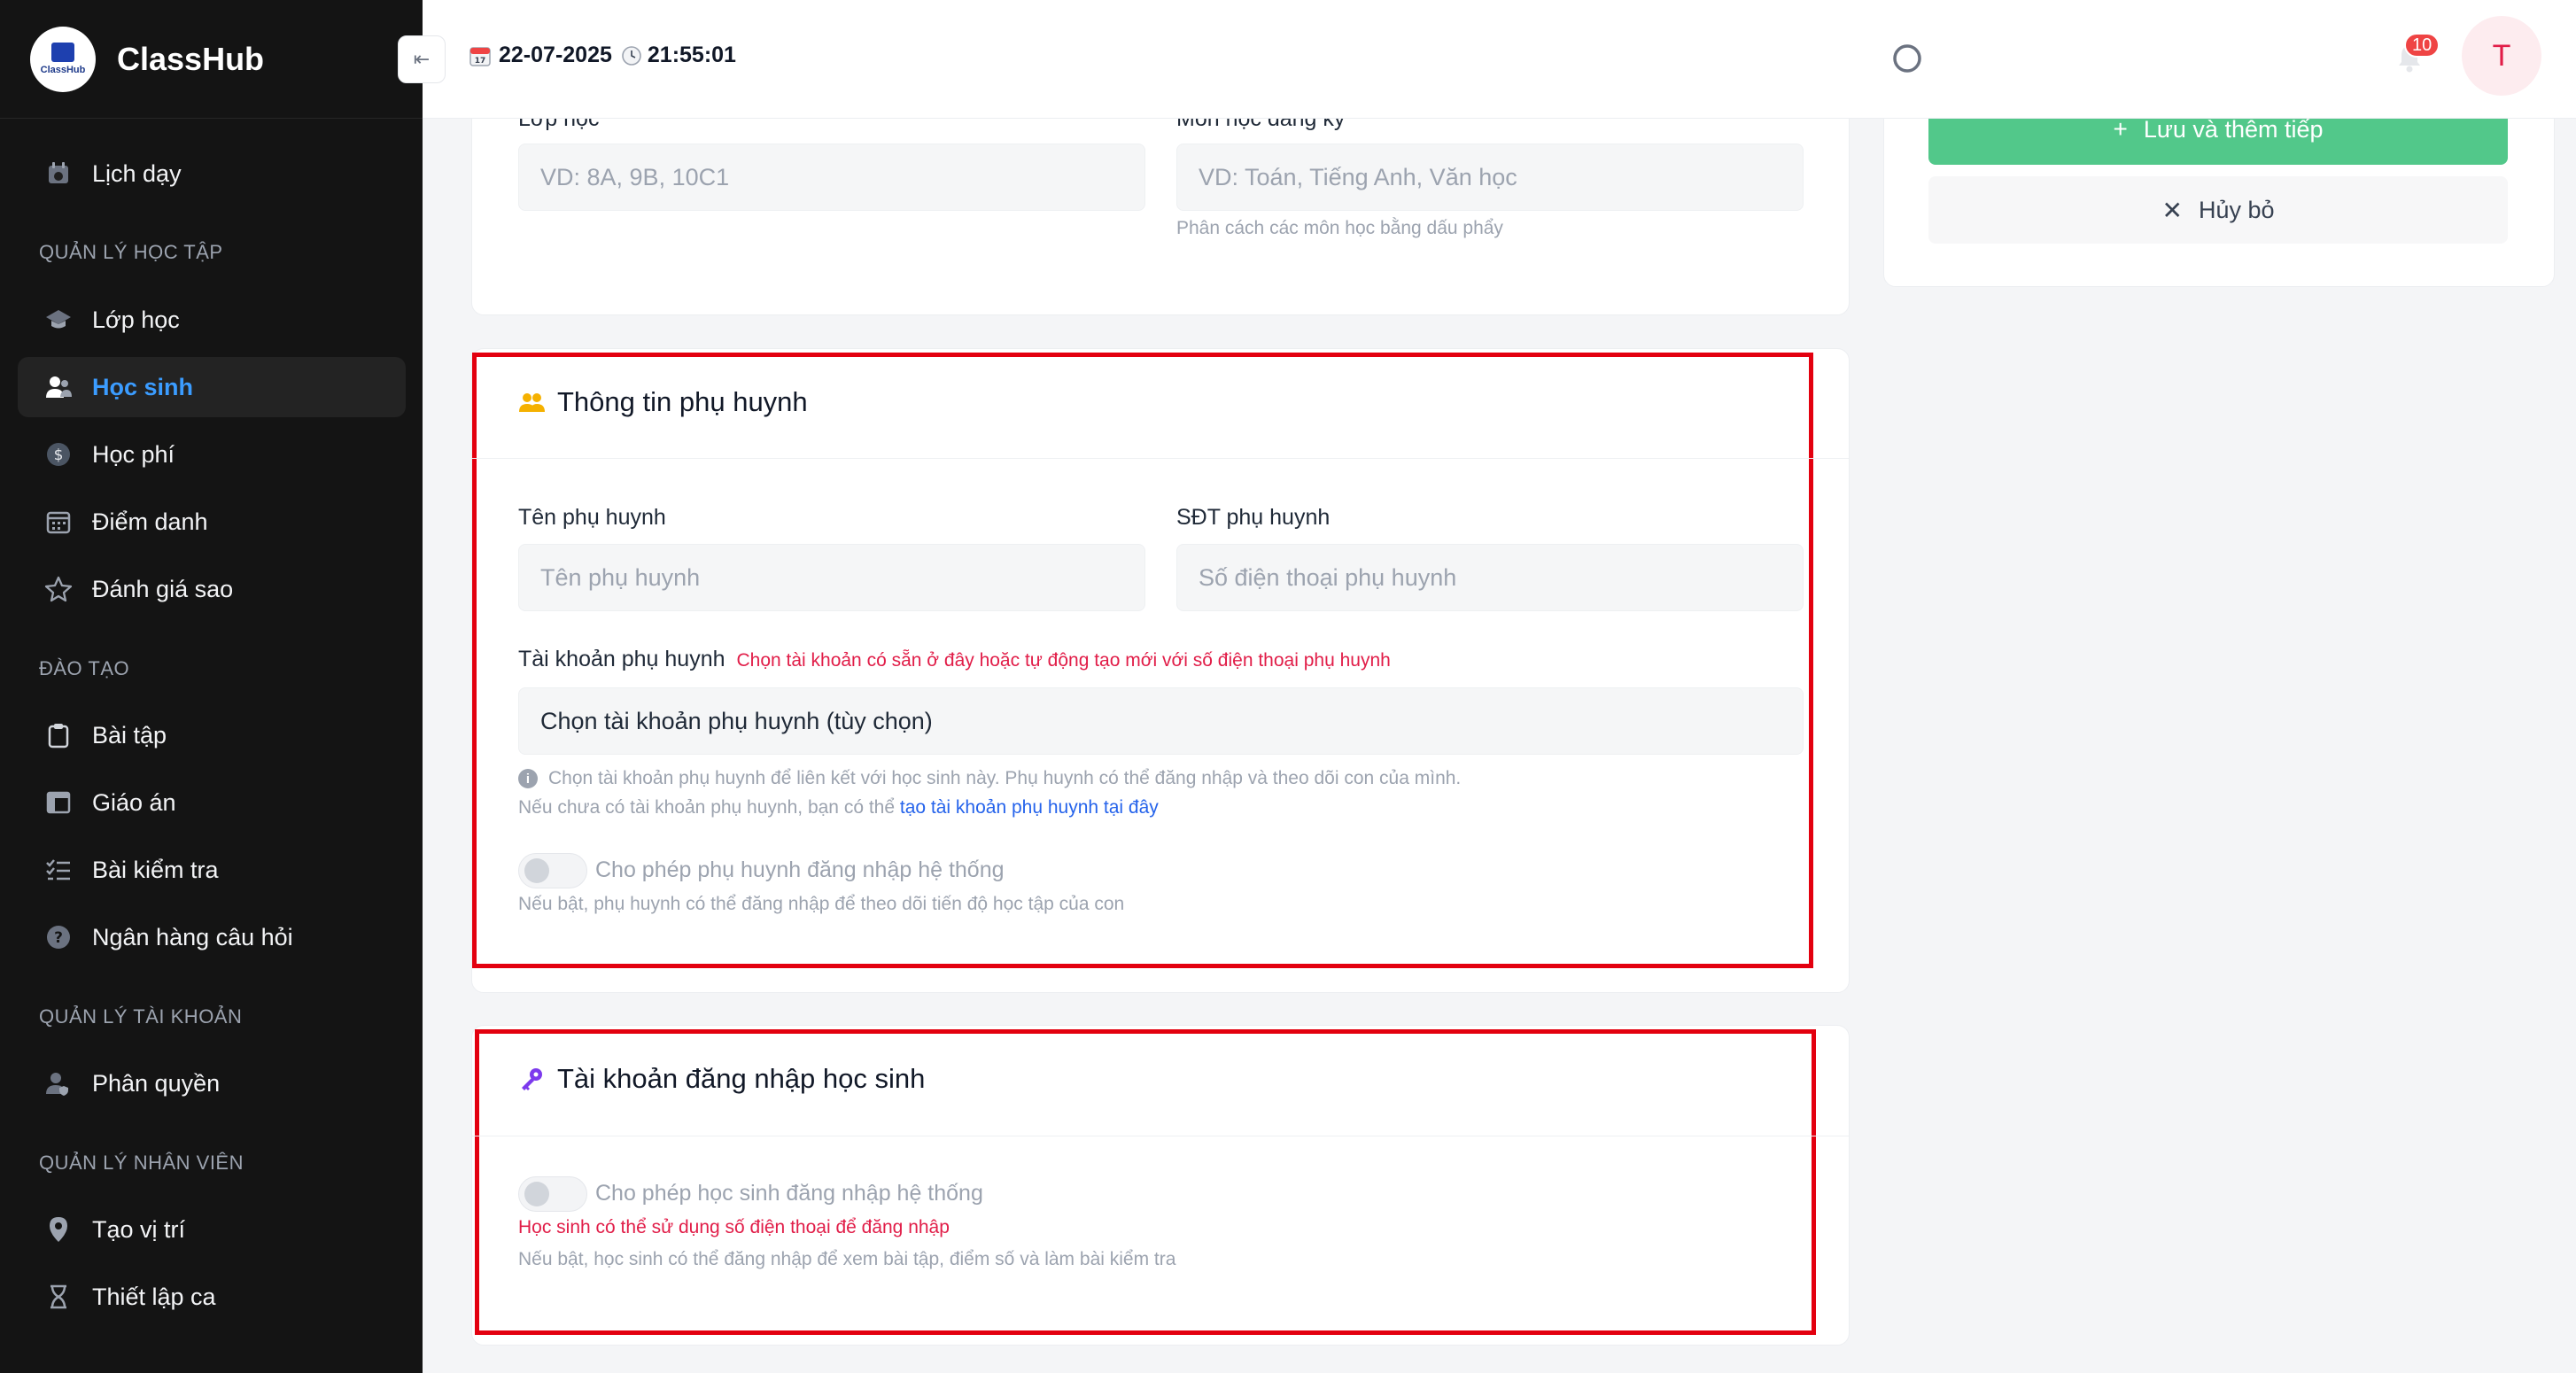  Describe the element at coordinates (480, 56) in the screenshot. I see `calendar-icon: 17` at that location.